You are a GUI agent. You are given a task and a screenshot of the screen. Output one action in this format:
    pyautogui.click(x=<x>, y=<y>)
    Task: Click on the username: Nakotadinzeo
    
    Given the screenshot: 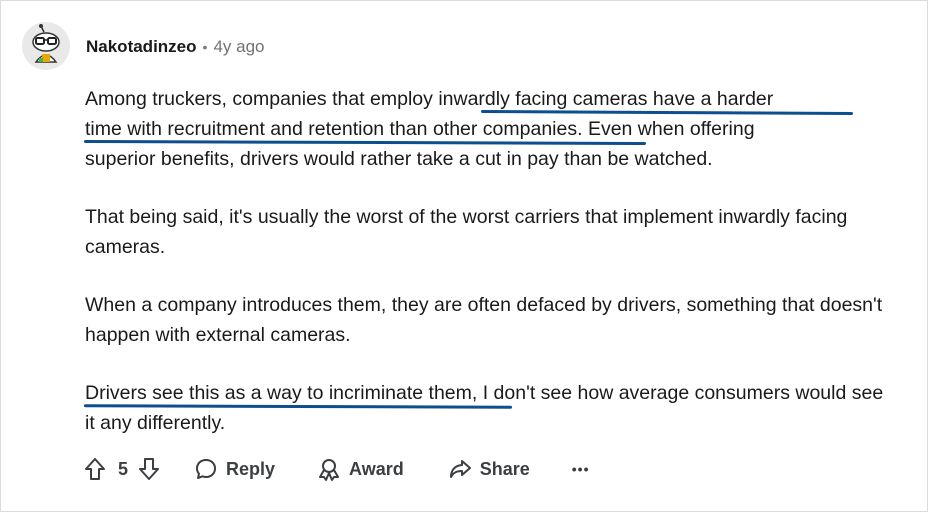 What is the action you would take?
    pyautogui.click(x=141, y=47)
    